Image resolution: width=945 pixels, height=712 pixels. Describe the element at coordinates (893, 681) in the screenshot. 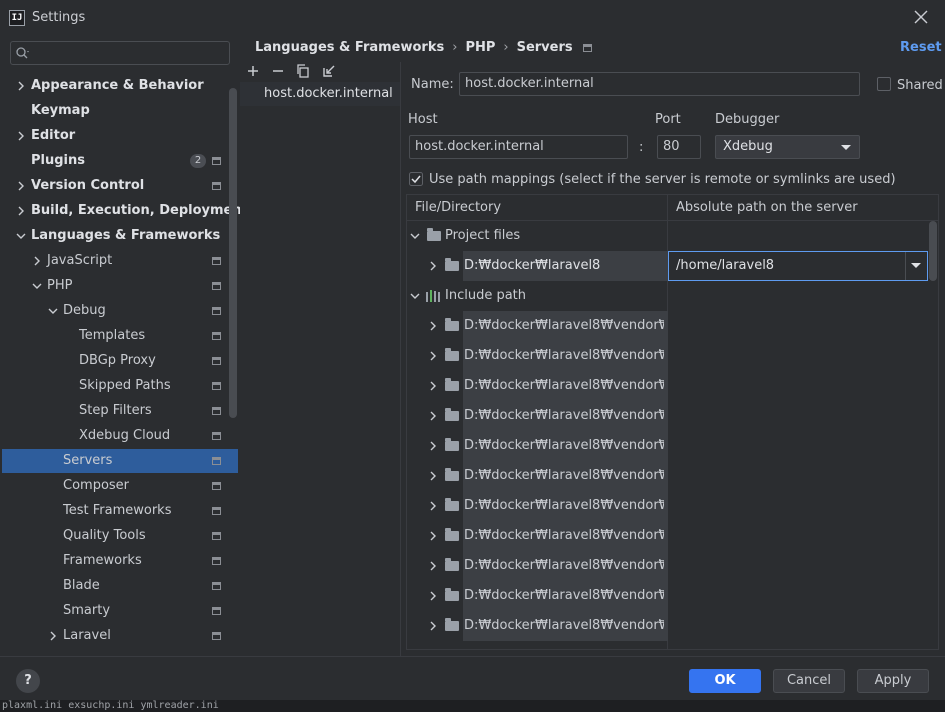

I see `apply-button: Apply` at that location.